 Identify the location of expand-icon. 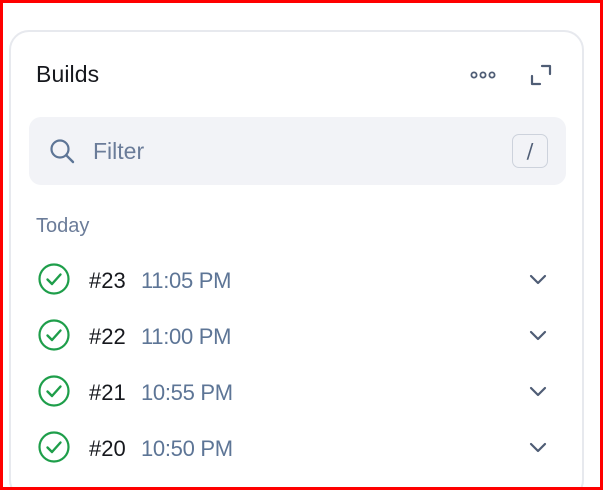
(541, 75).